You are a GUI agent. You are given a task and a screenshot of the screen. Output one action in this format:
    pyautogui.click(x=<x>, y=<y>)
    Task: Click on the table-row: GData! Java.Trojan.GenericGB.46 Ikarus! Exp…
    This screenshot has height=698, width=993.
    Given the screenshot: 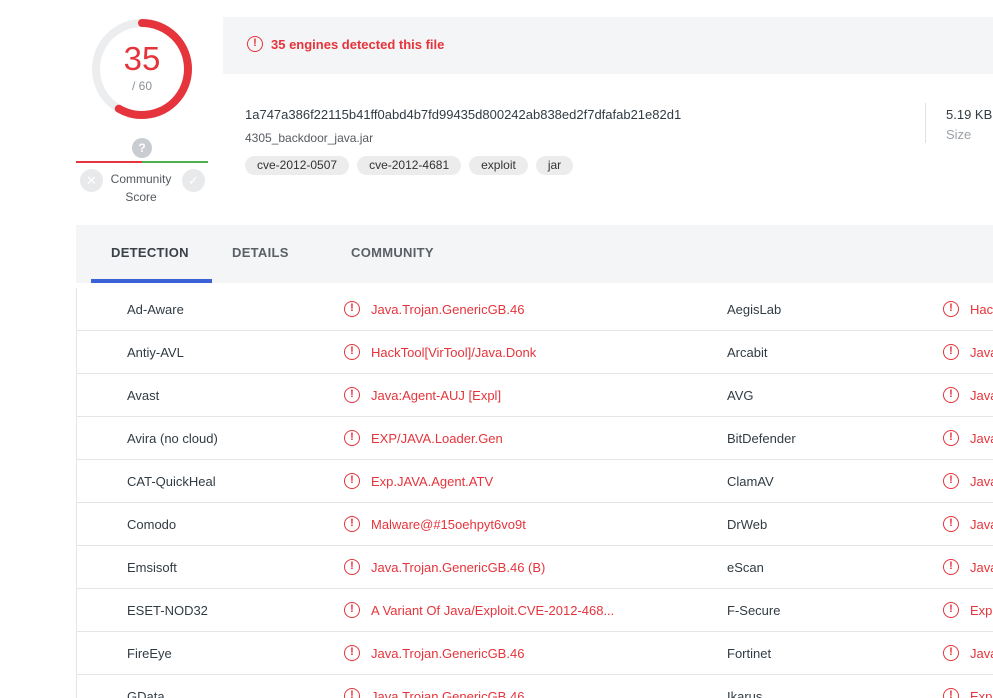 What is the action you would take?
    pyautogui.click(x=535, y=686)
    